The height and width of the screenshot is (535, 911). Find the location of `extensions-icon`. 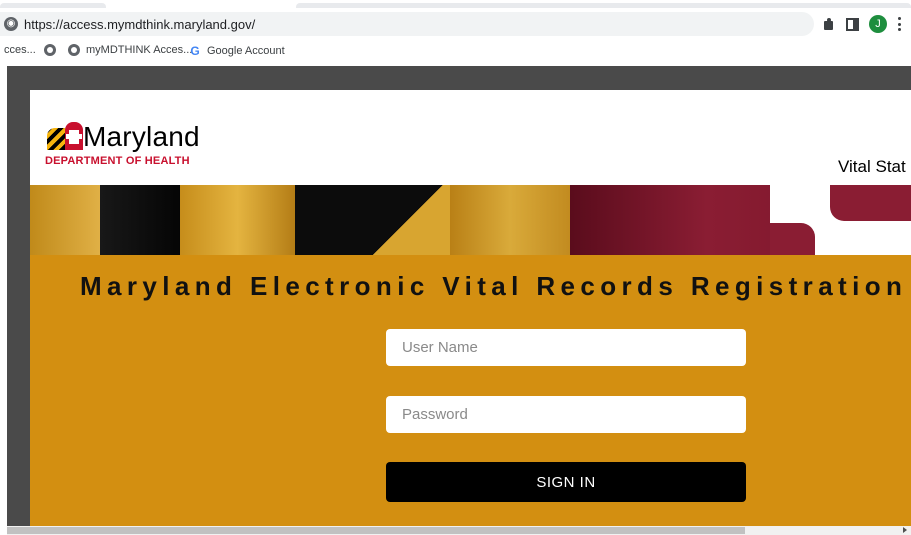

extensions-icon is located at coordinates (829, 24).